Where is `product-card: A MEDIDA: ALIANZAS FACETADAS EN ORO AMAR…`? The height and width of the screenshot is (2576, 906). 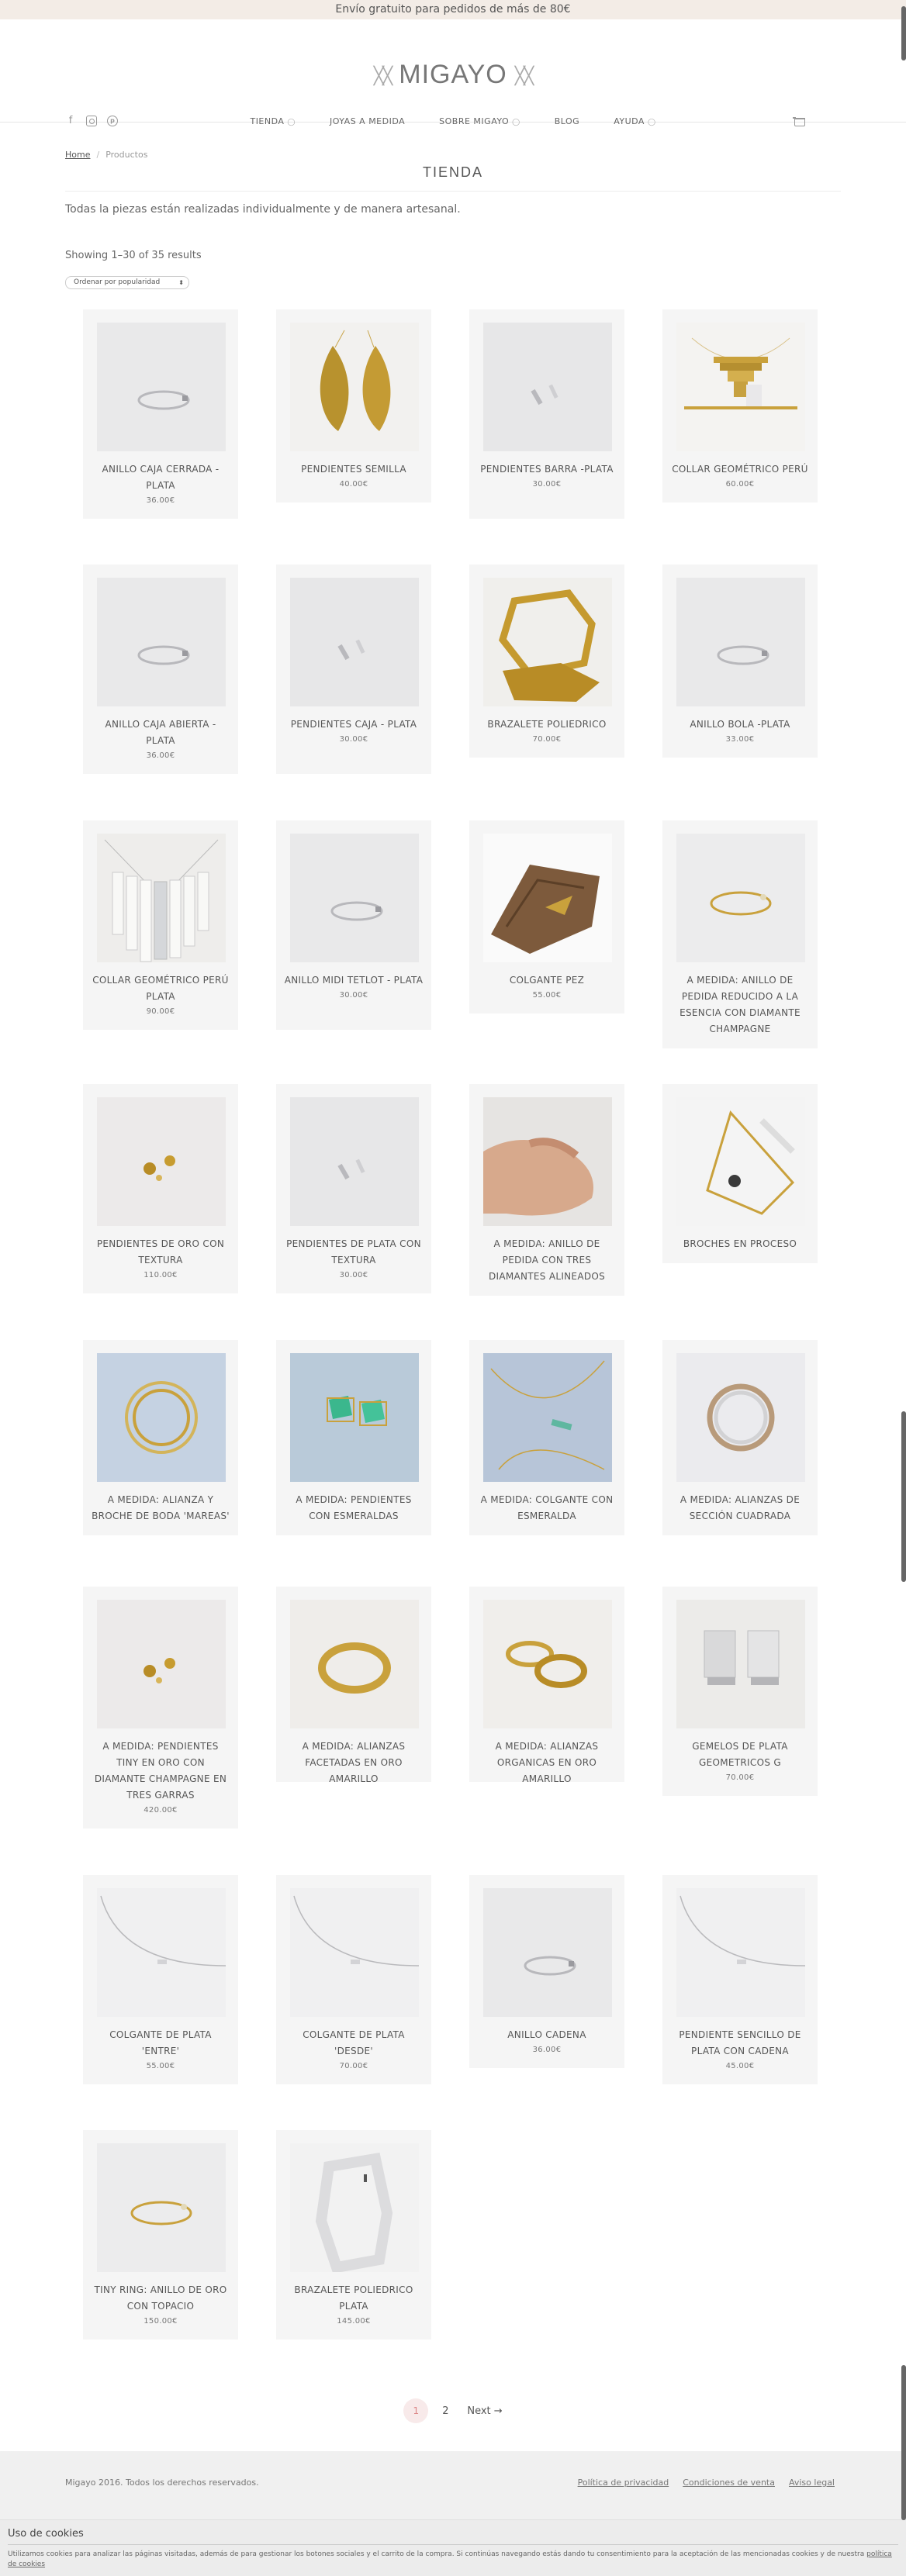
product-card: A MEDIDA: ALIANZAS FACETADAS EN ORO AMAR… is located at coordinates (353, 1685).